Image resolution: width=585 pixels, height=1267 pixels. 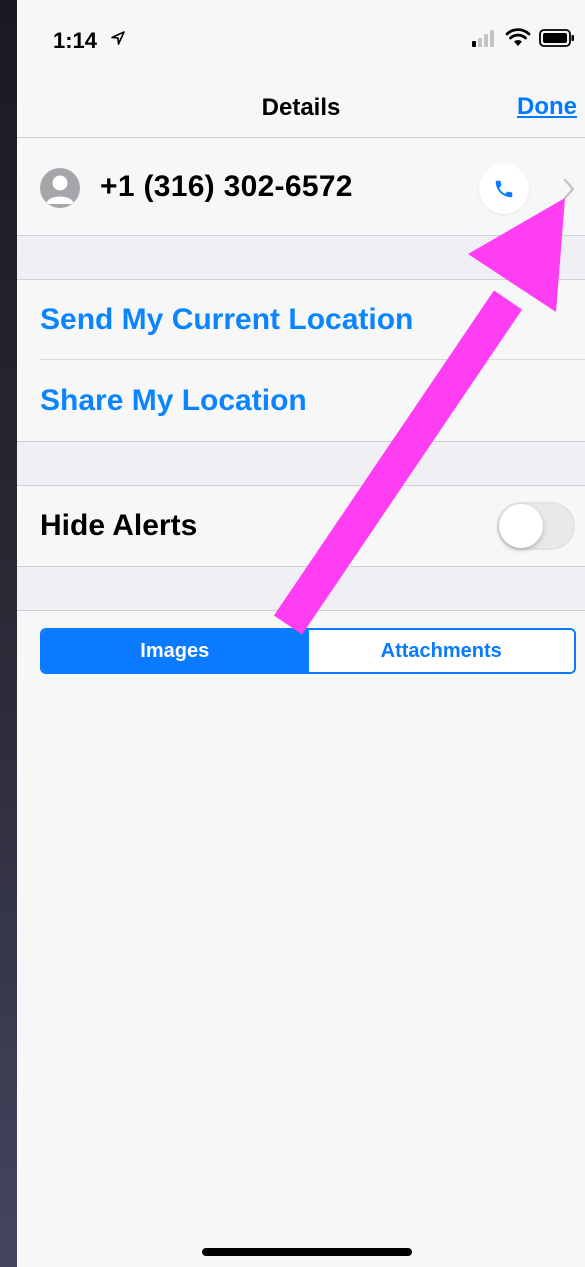 I want to click on hide-alerts-label: Hide Alerts, so click(x=119, y=525).